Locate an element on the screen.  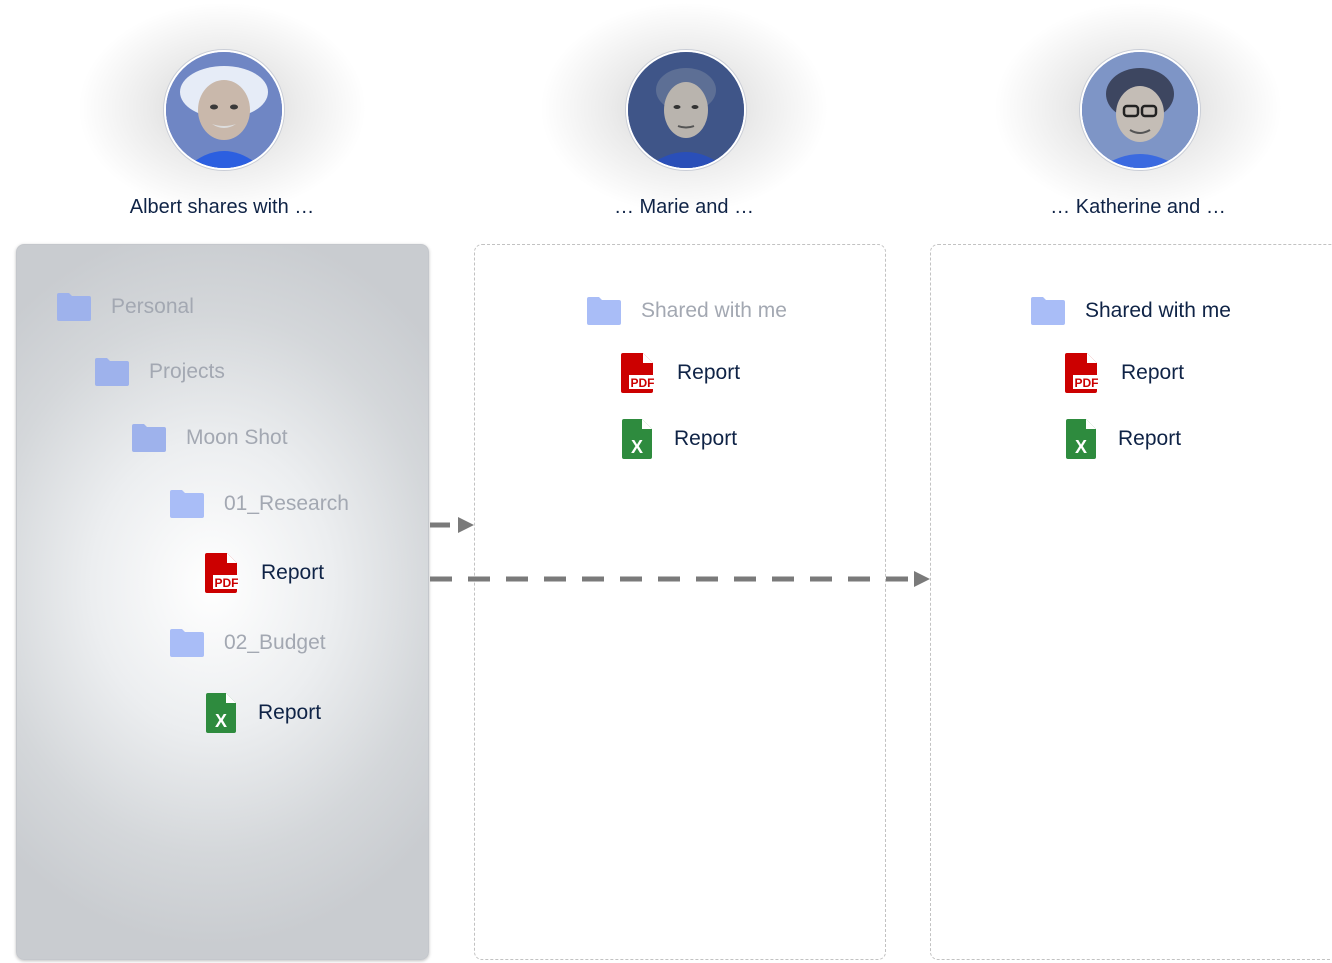
tree-item-label: 02_Budget is located at coordinates (275, 642).